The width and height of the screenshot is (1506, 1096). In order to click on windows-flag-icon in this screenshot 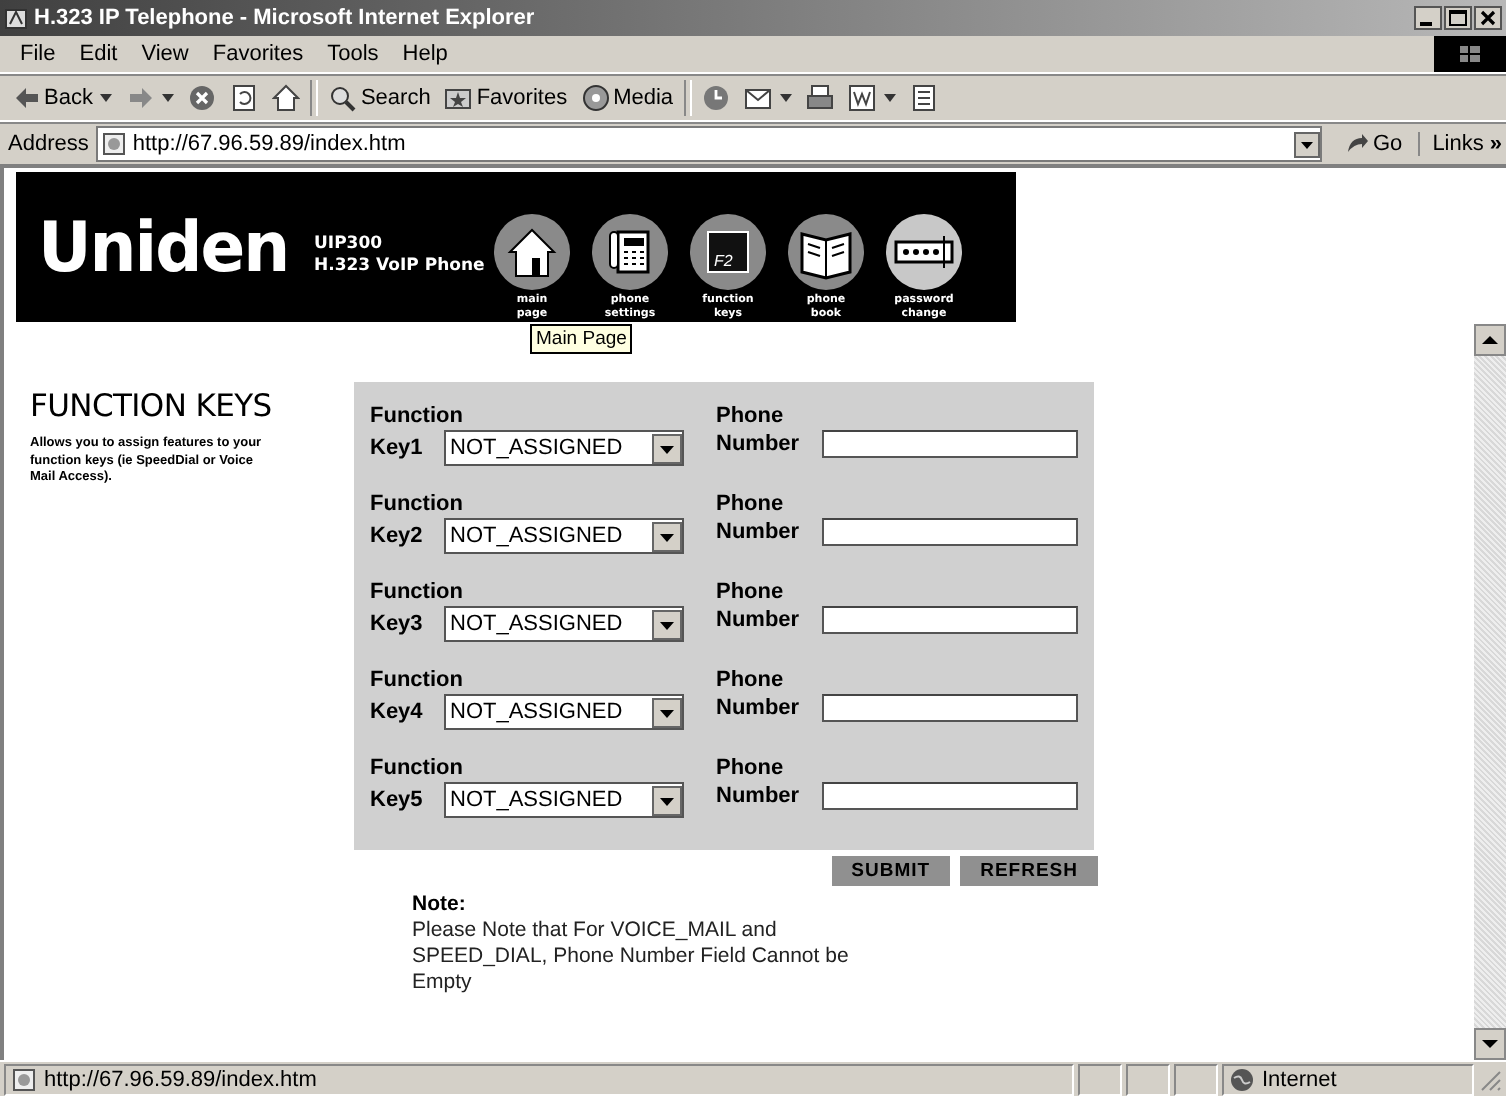, I will do `click(1470, 54)`.